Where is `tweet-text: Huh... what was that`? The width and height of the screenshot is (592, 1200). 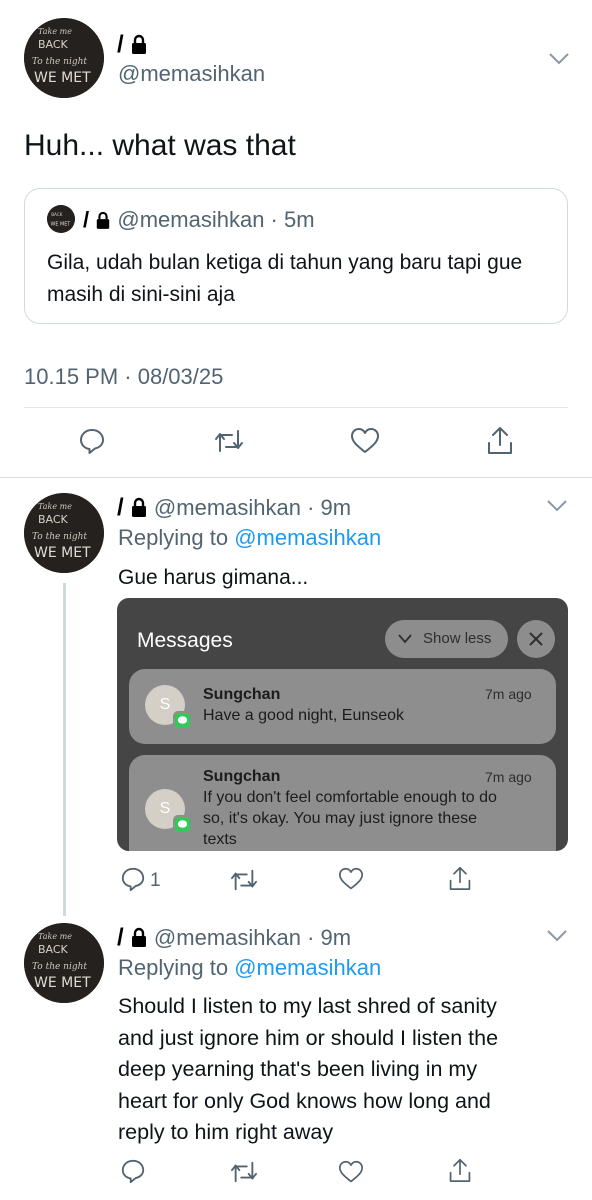
tweet-text: Huh... what was that is located at coordinates (160, 145).